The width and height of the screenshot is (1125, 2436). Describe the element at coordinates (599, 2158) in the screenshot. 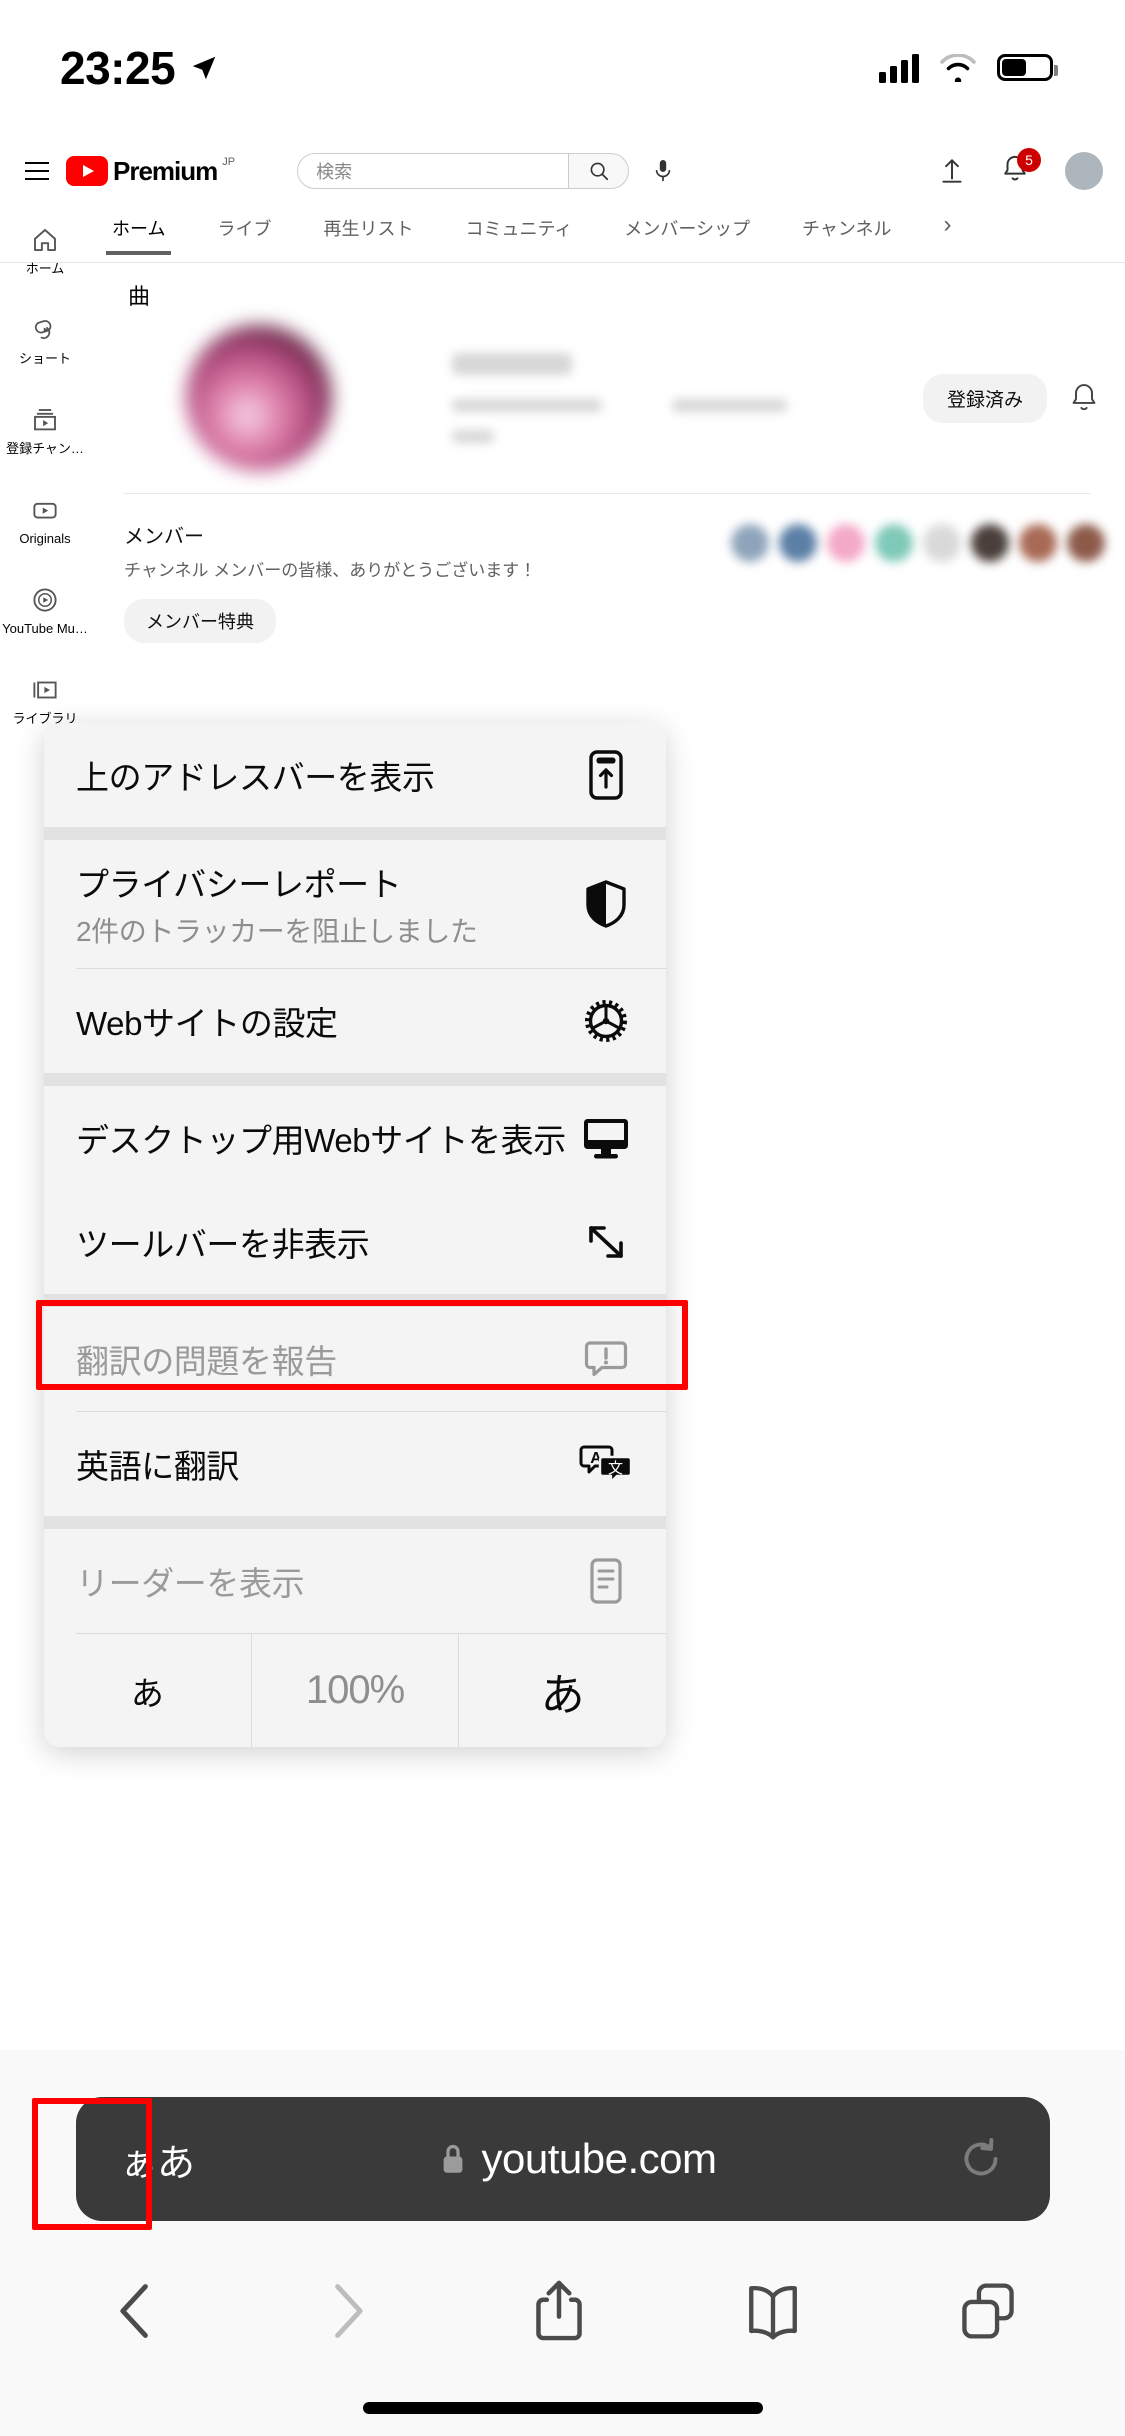

I see `url-text: youtube.com` at that location.